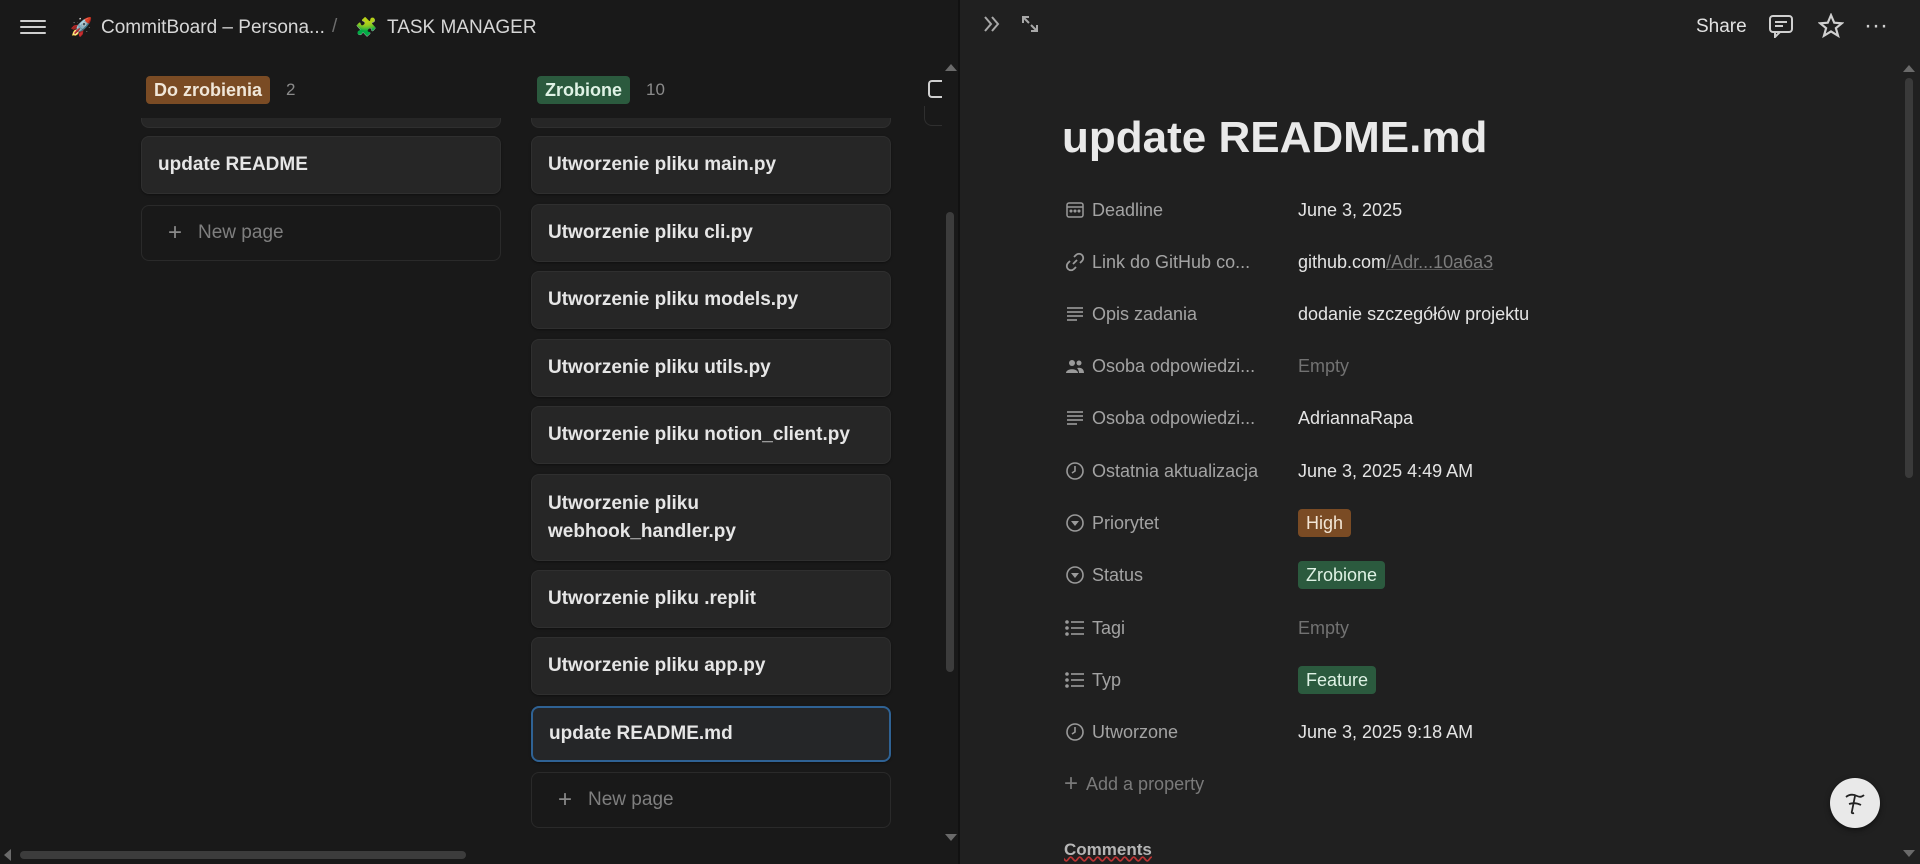  Describe the element at coordinates (655, 89) in the screenshot. I see `column-count: 10` at that location.